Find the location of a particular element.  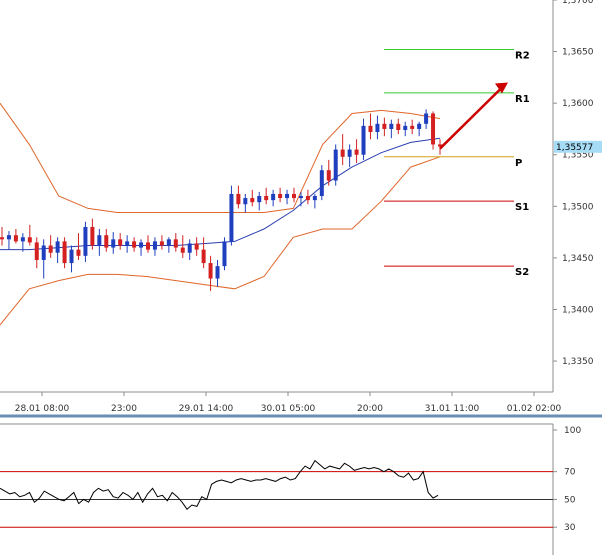

x-tick-label: 31.01 11:00 is located at coordinates (452, 409).